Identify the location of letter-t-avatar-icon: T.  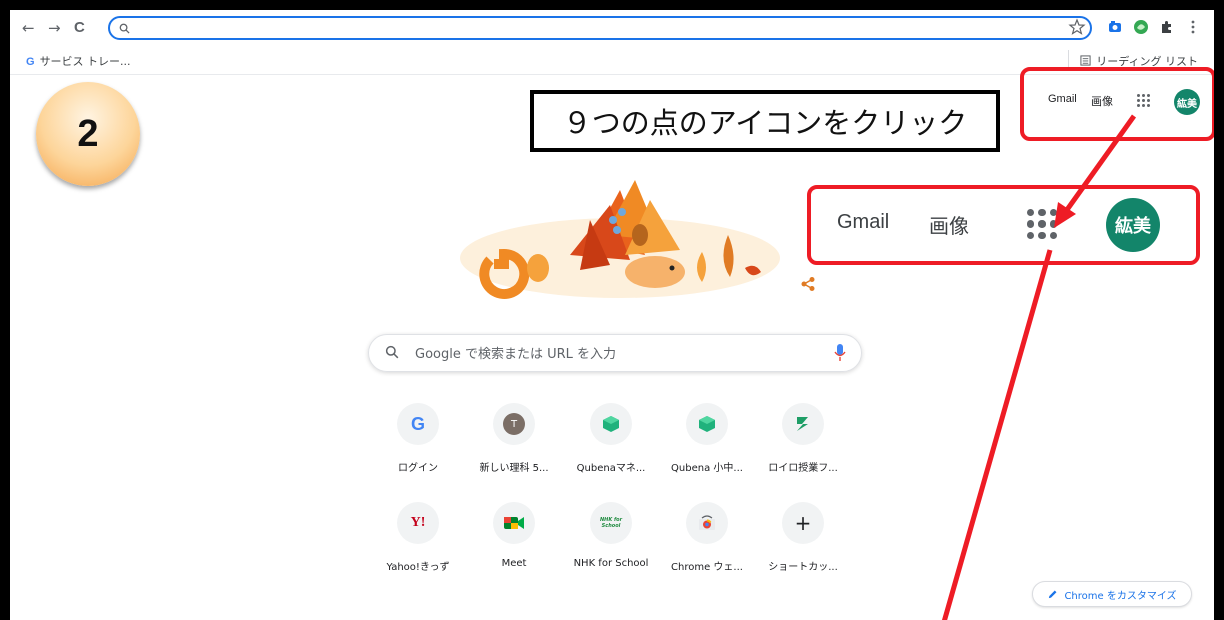
(514, 424).